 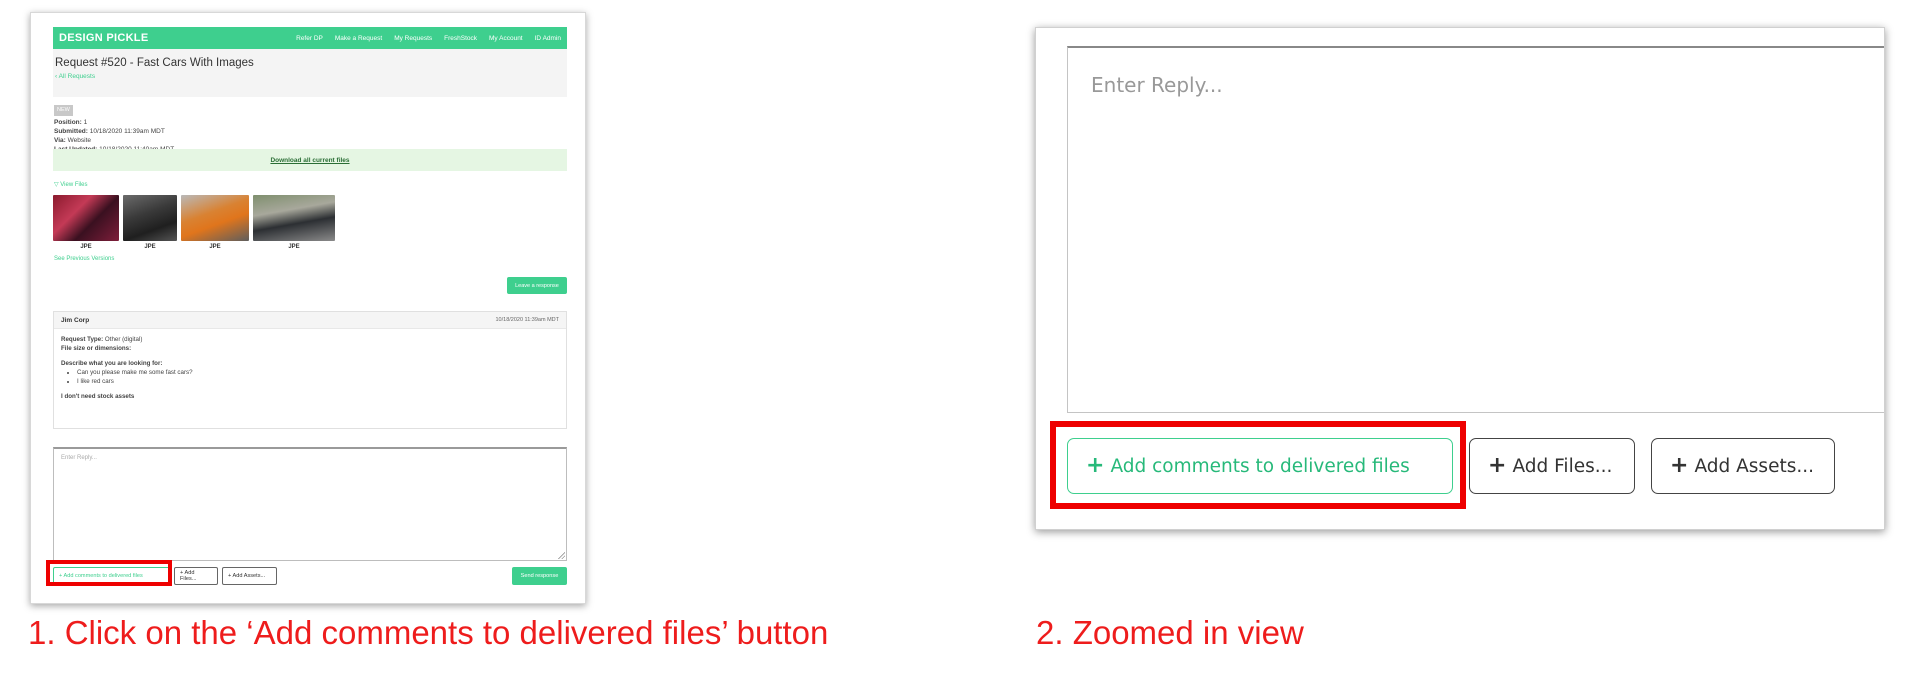 I want to click on message-timestamp: 10/18/2020 11:39am MDT, so click(x=527, y=320).